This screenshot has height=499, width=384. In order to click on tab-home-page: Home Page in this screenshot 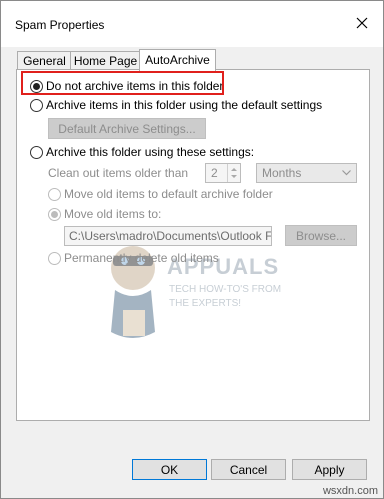, I will do `click(105, 60)`.